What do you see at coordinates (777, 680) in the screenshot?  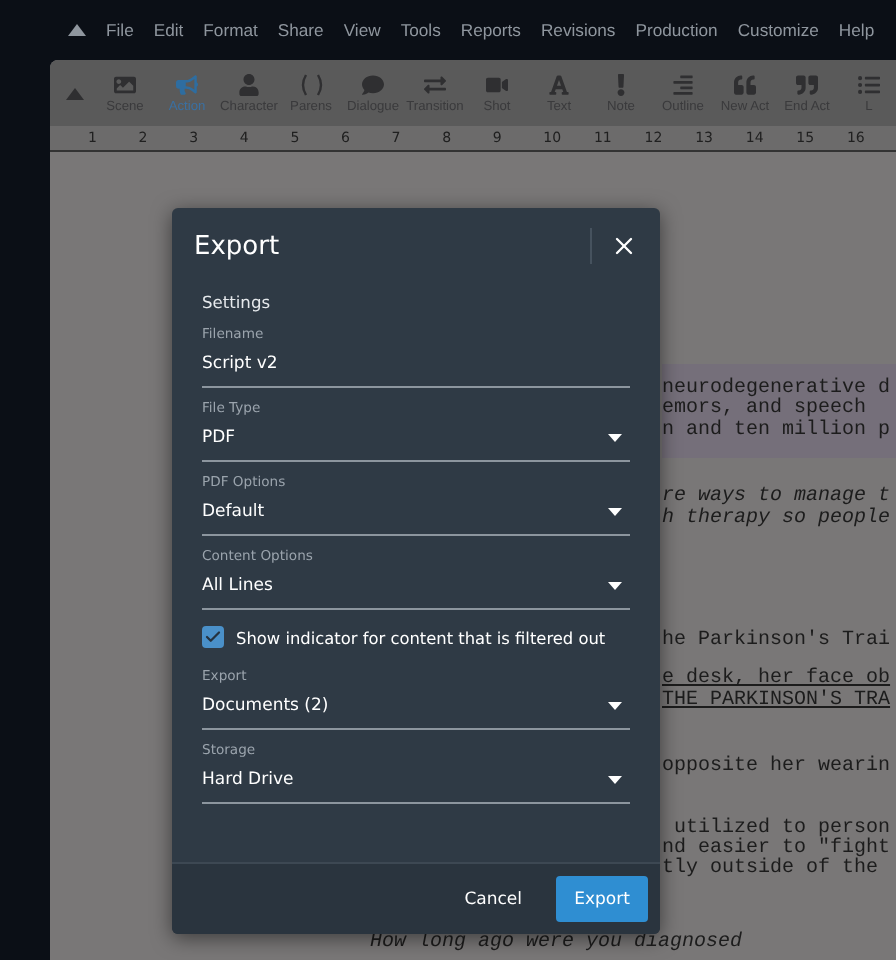 I see `script-line: e desk, her face ob` at bounding box center [777, 680].